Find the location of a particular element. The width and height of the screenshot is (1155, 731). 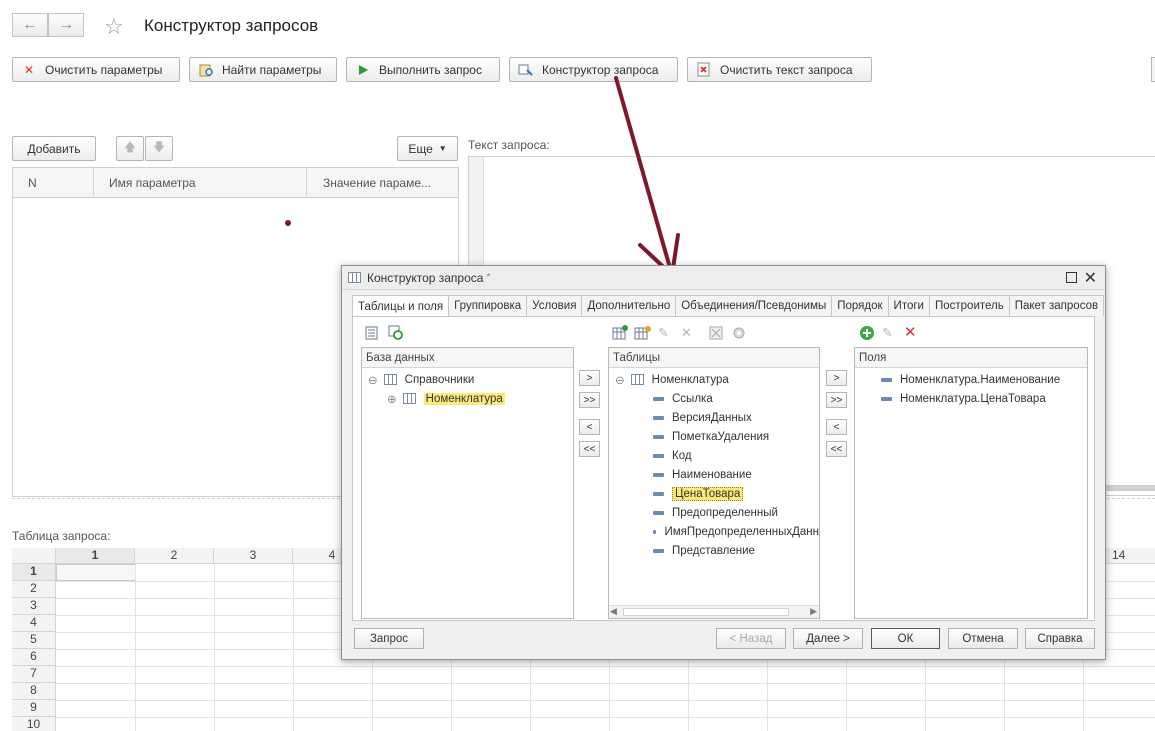

expand-icon: ⊕ is located at coordinates (392, 399).